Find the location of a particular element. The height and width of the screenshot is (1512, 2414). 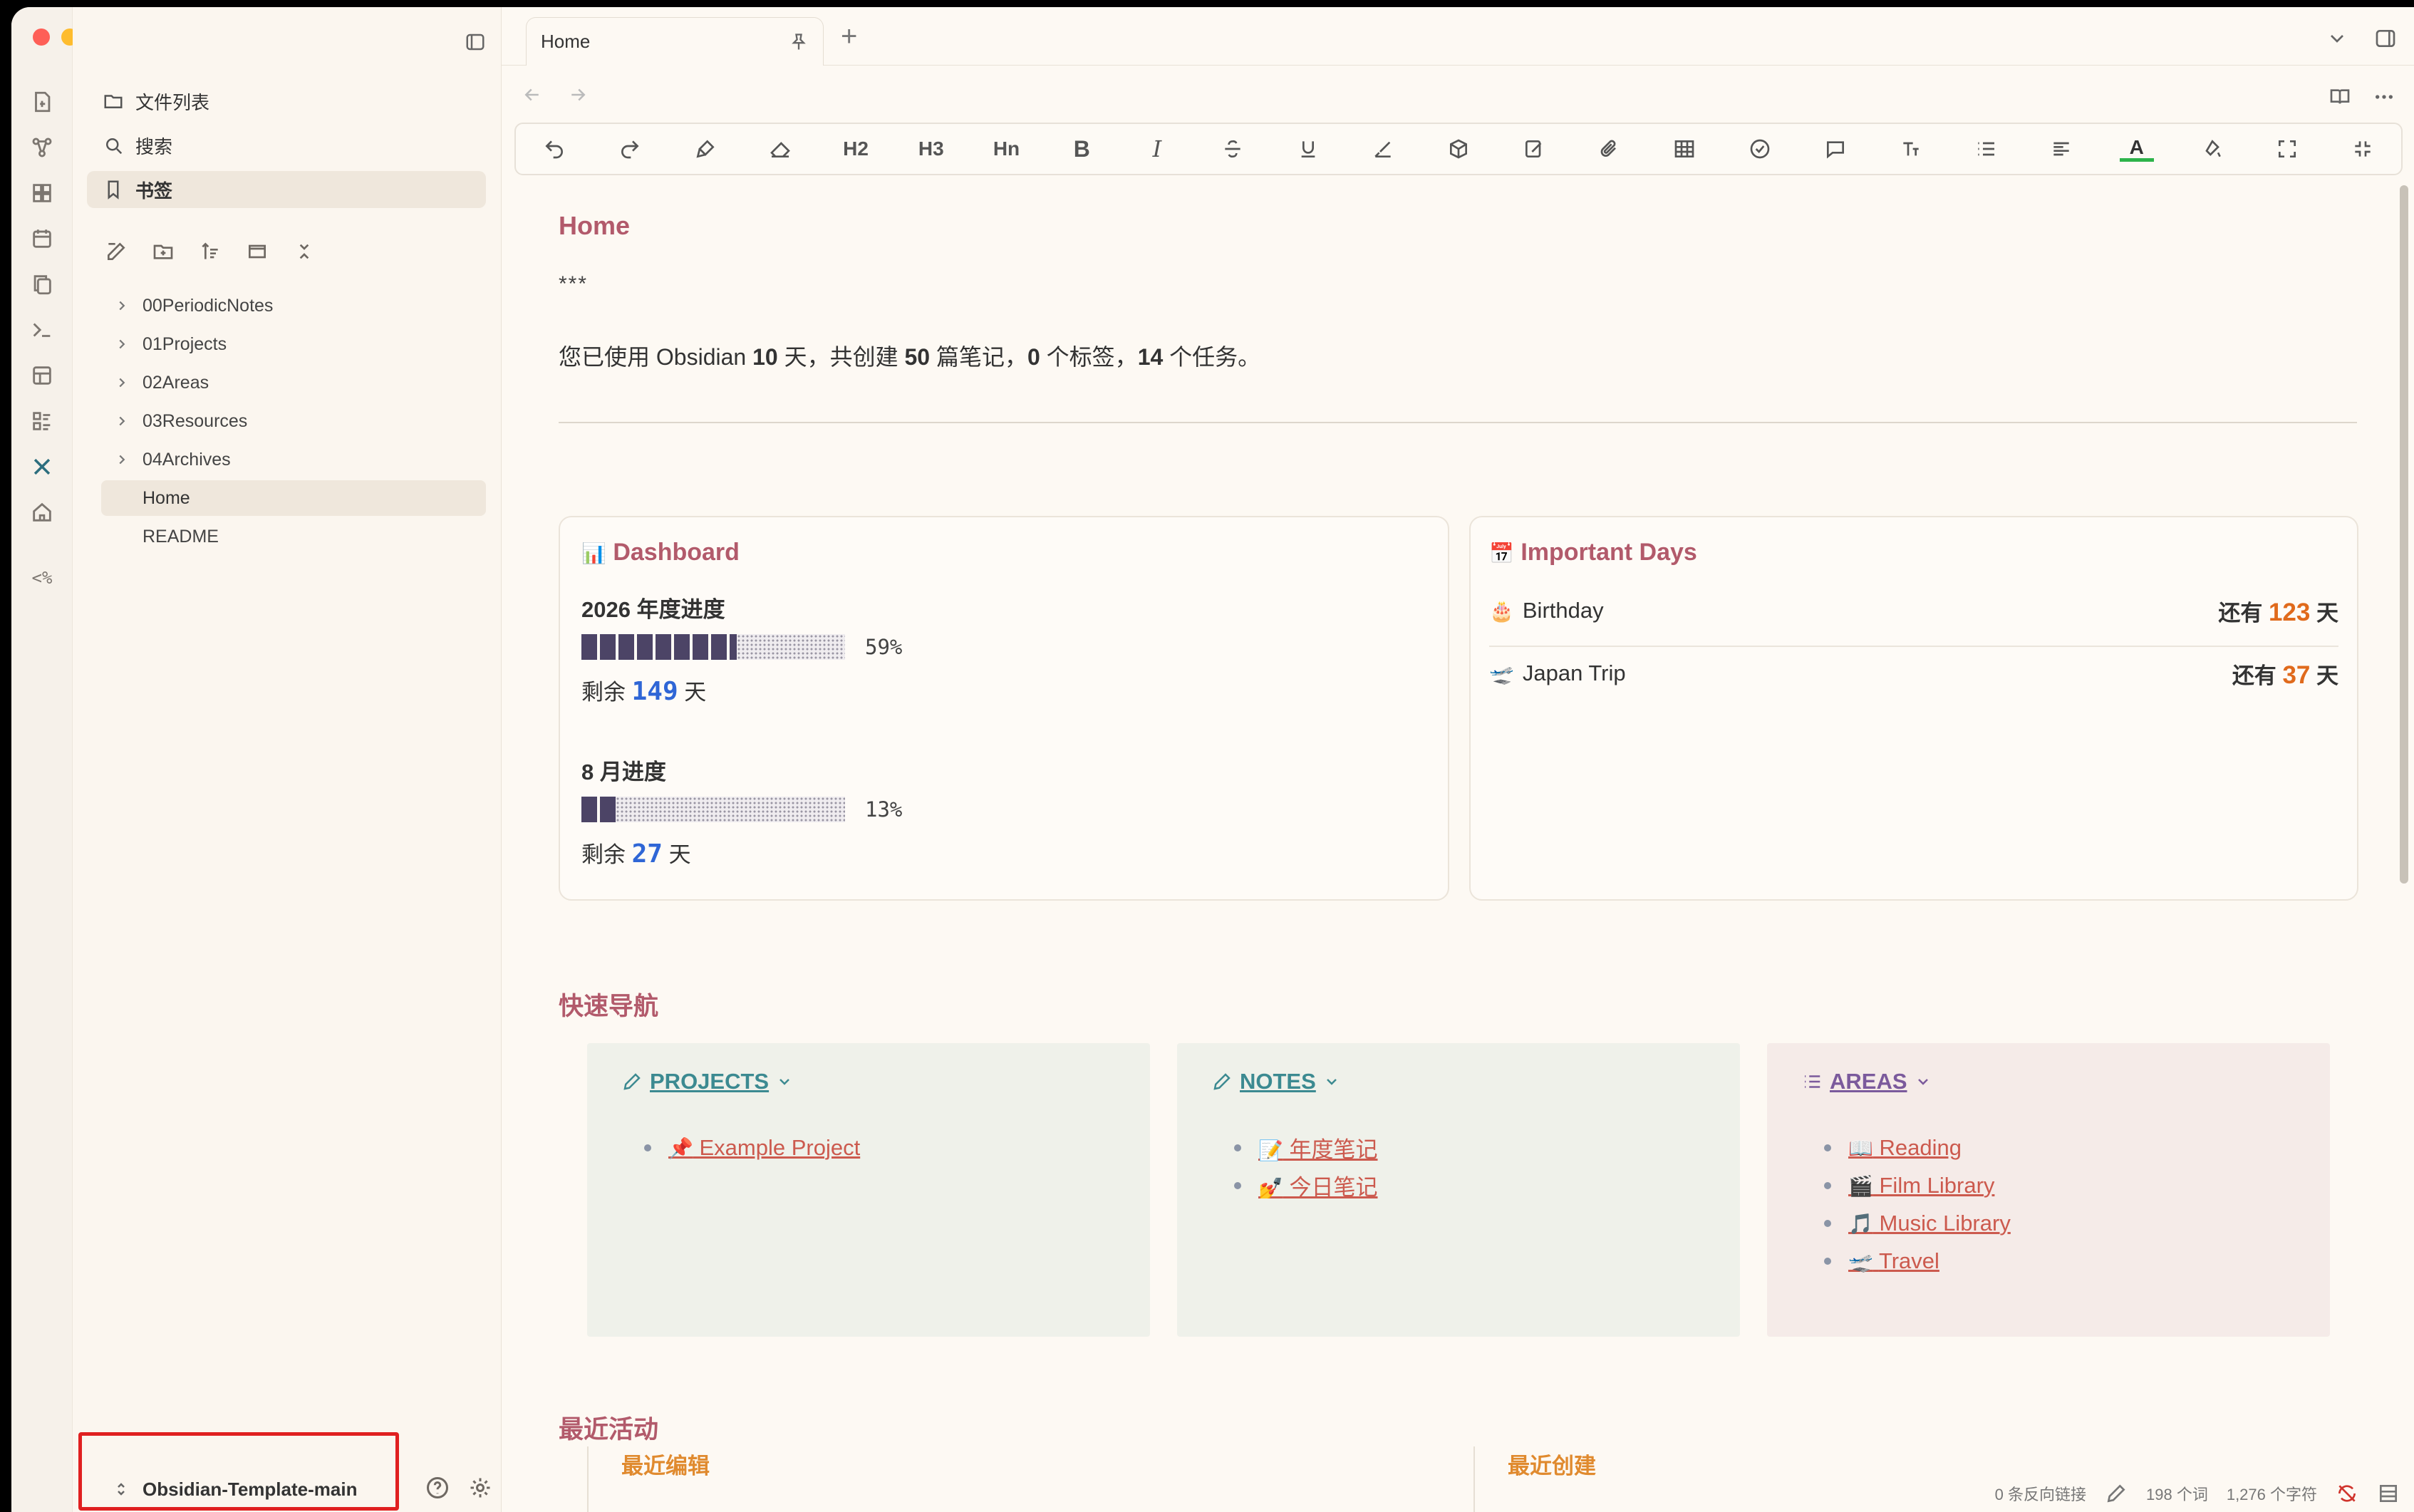

attachment-icon is located at coordinates (1609, 149).